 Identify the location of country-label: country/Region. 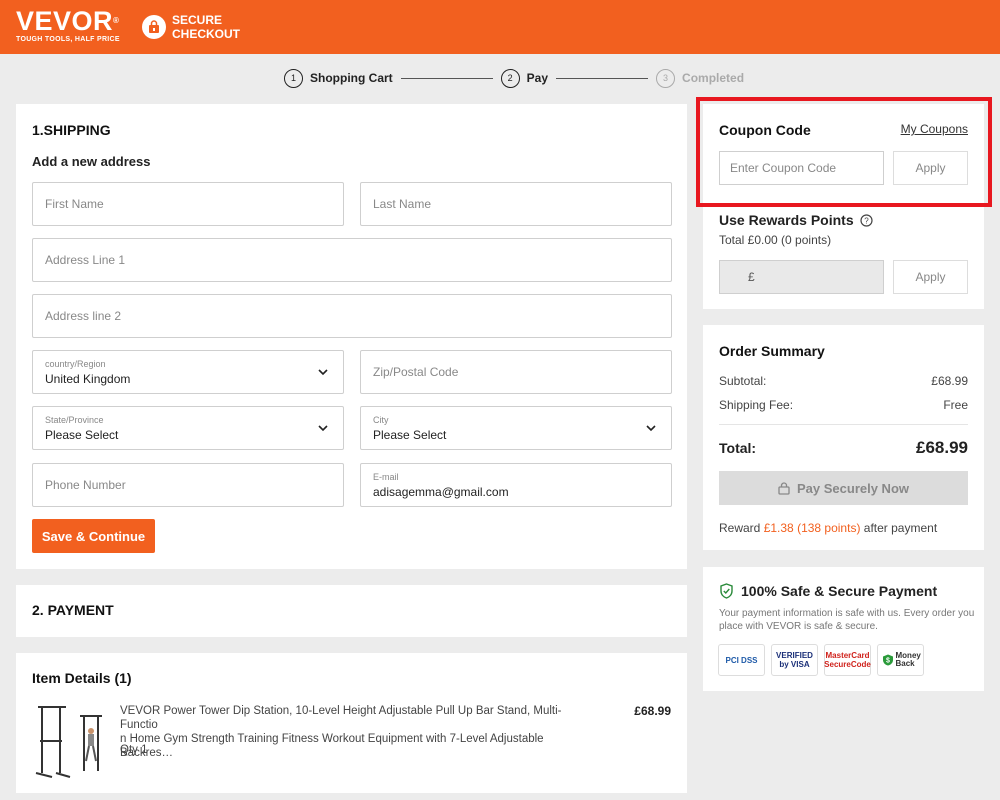
(75, 363).